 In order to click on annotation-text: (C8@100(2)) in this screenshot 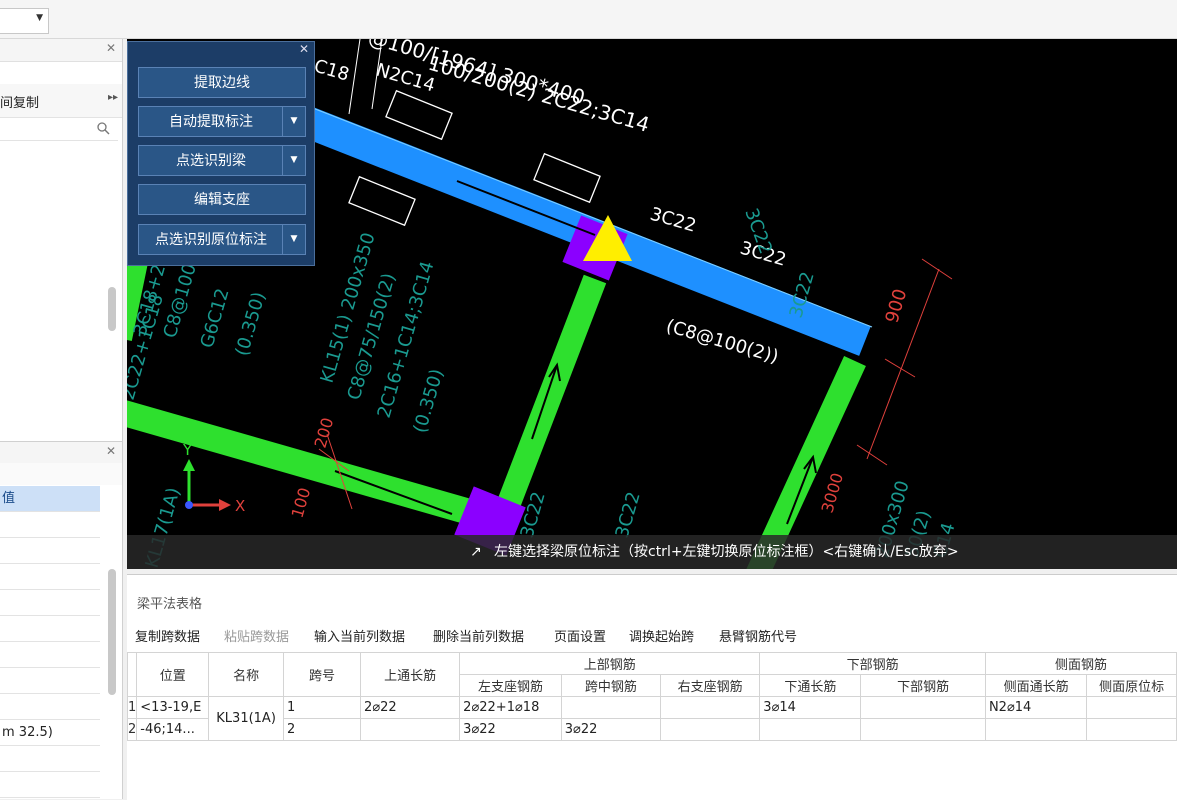, I will do `click(722, 342)`.